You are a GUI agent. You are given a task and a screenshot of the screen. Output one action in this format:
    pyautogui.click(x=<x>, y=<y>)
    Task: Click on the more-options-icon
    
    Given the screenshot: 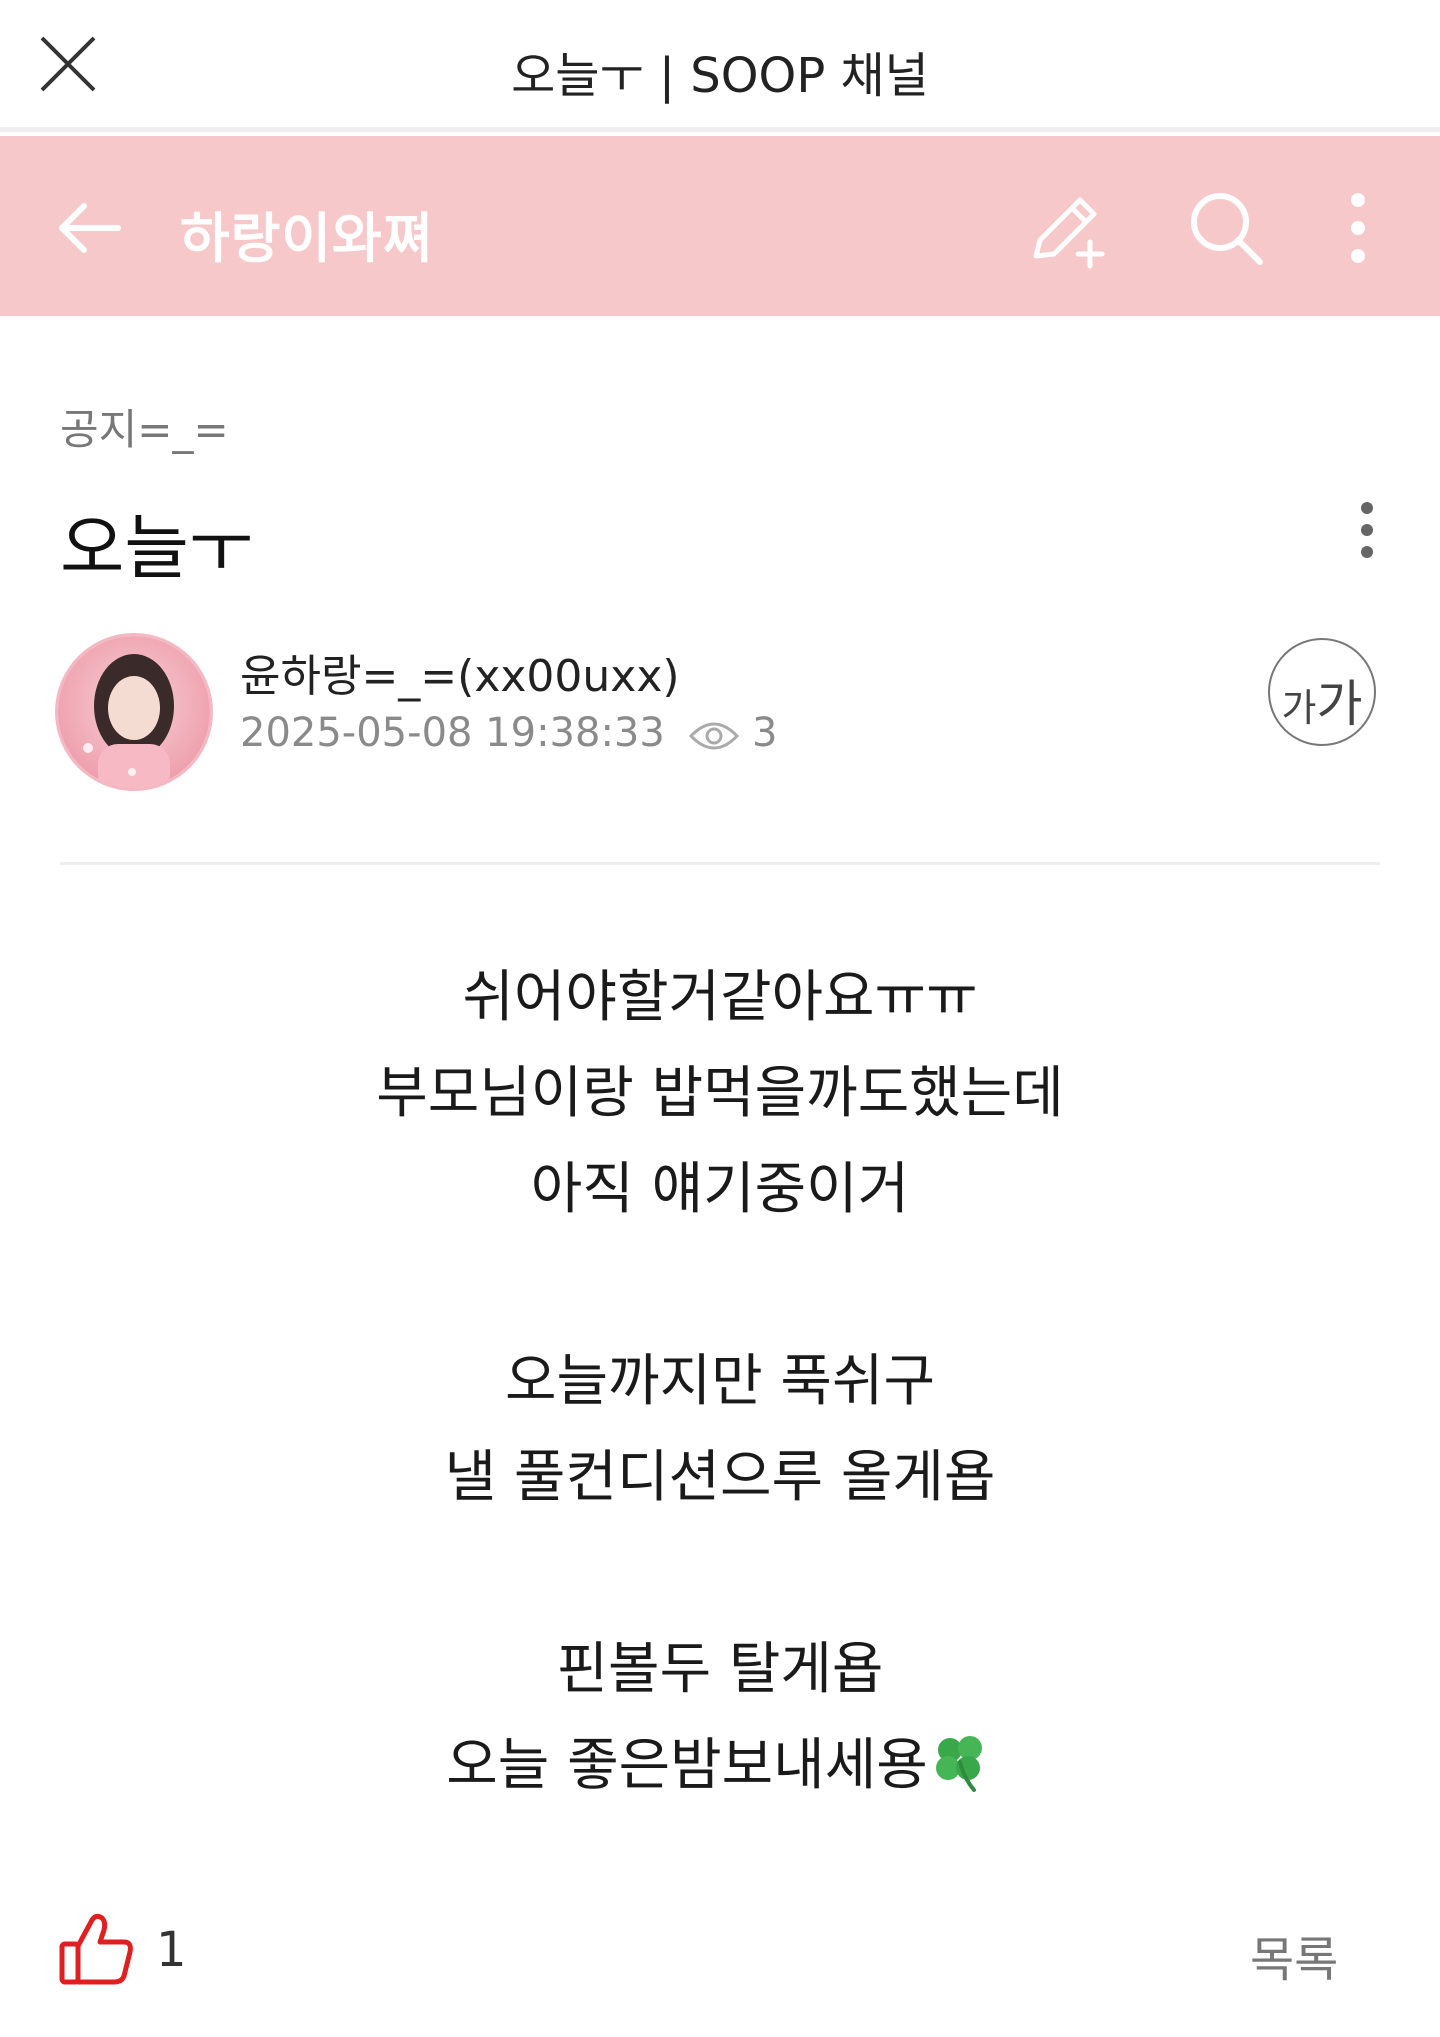 What is the action you would take?
    pyautogui.click(x=1358, y=228)
    